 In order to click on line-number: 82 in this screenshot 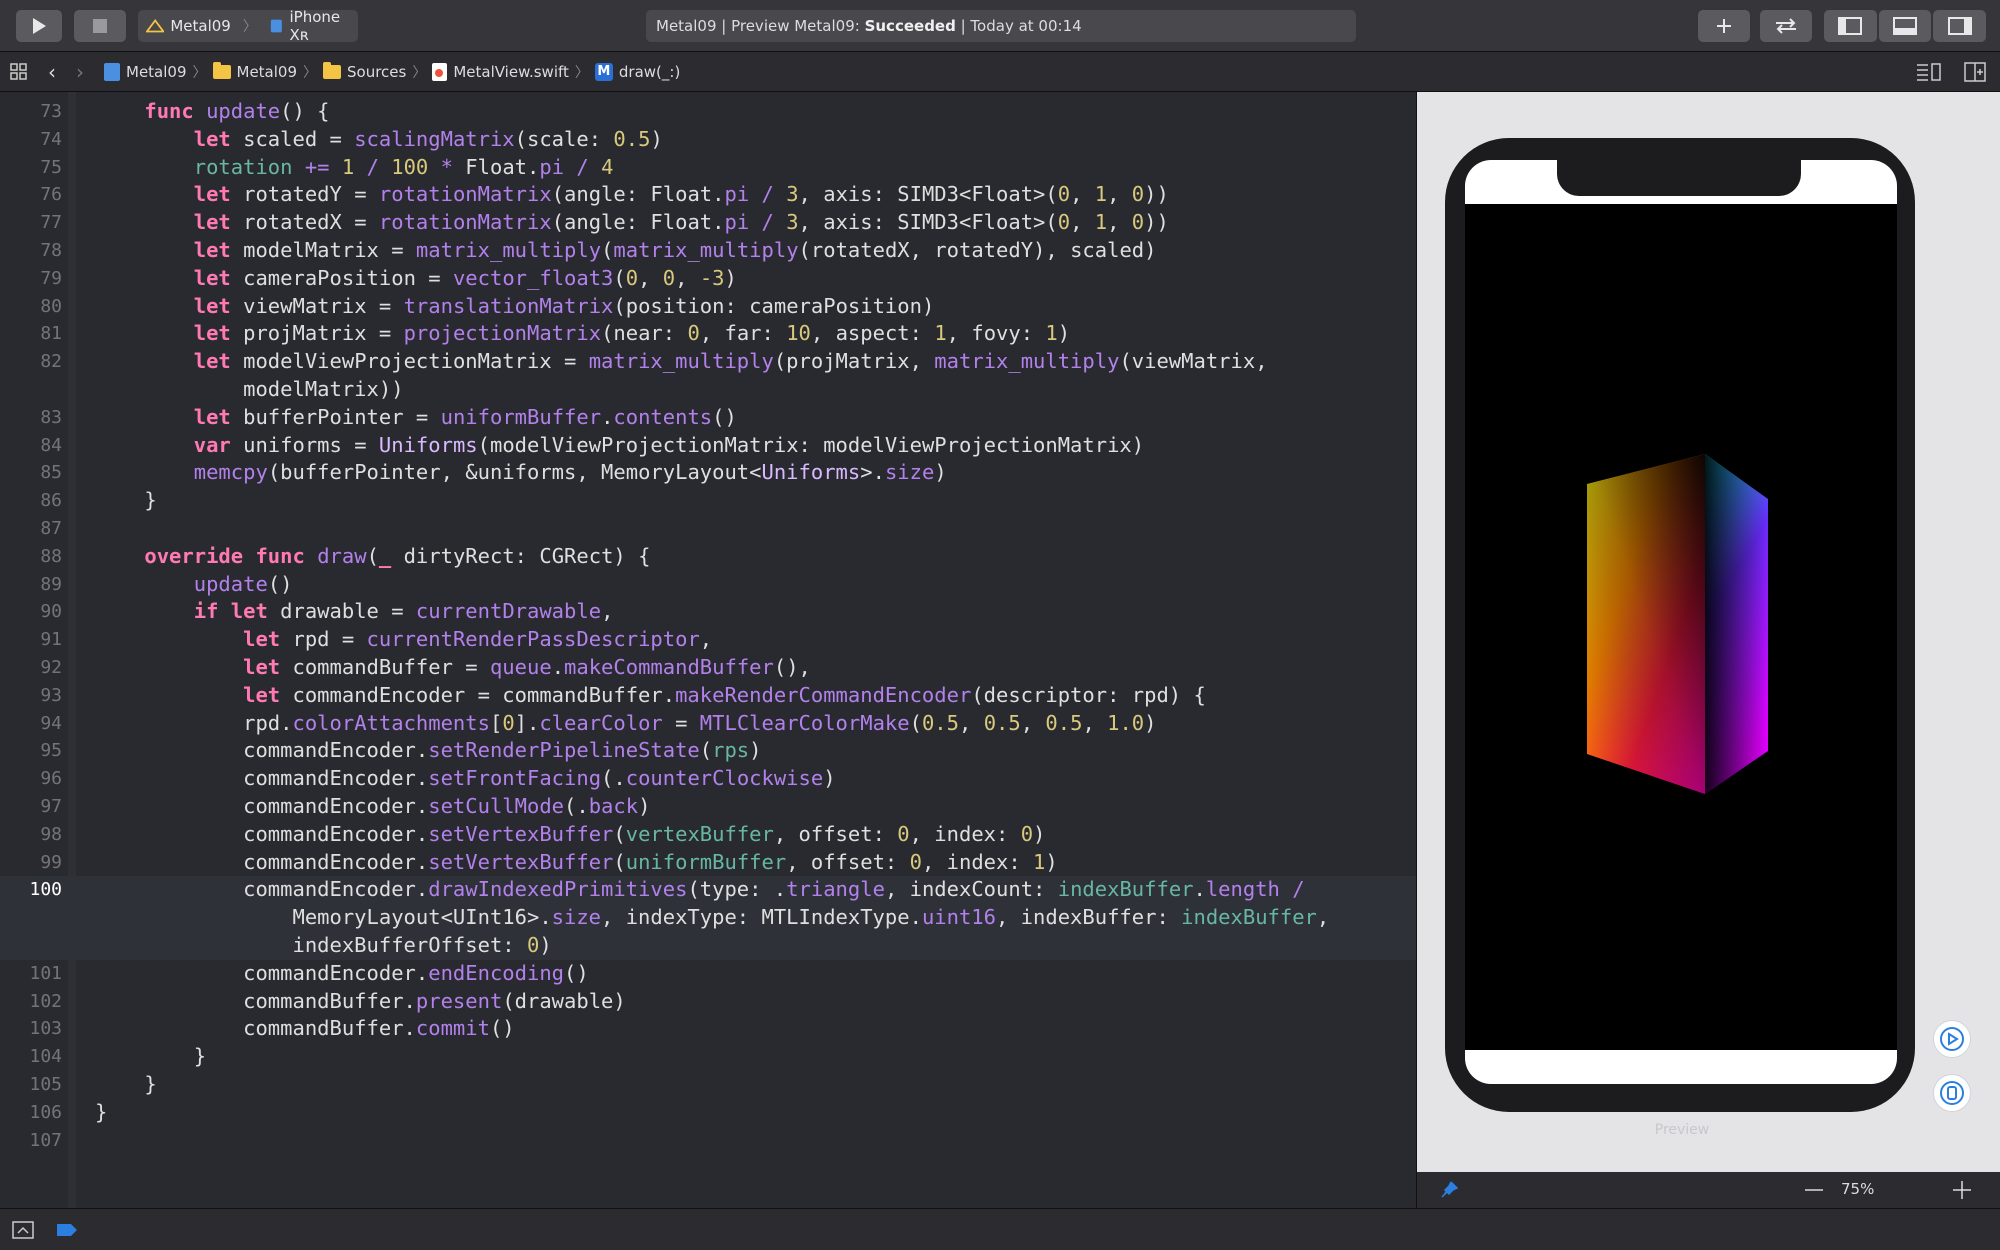, I will do `click(31, 362)`.